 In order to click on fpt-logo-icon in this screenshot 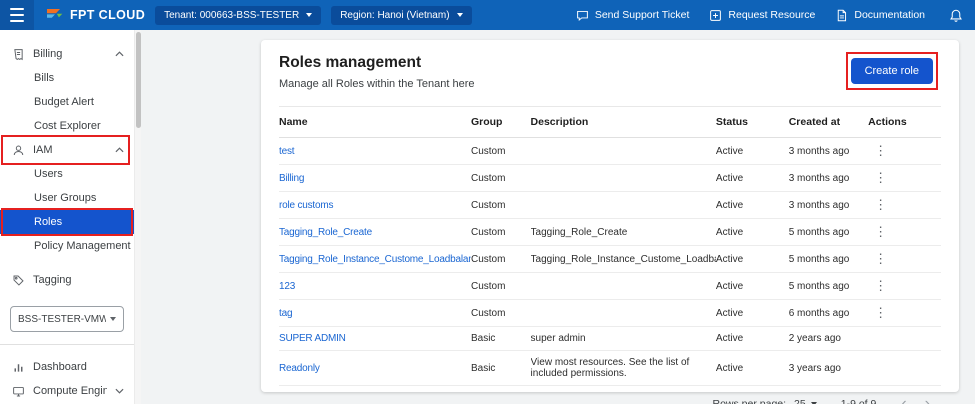, I will do `click(55, 13)`.